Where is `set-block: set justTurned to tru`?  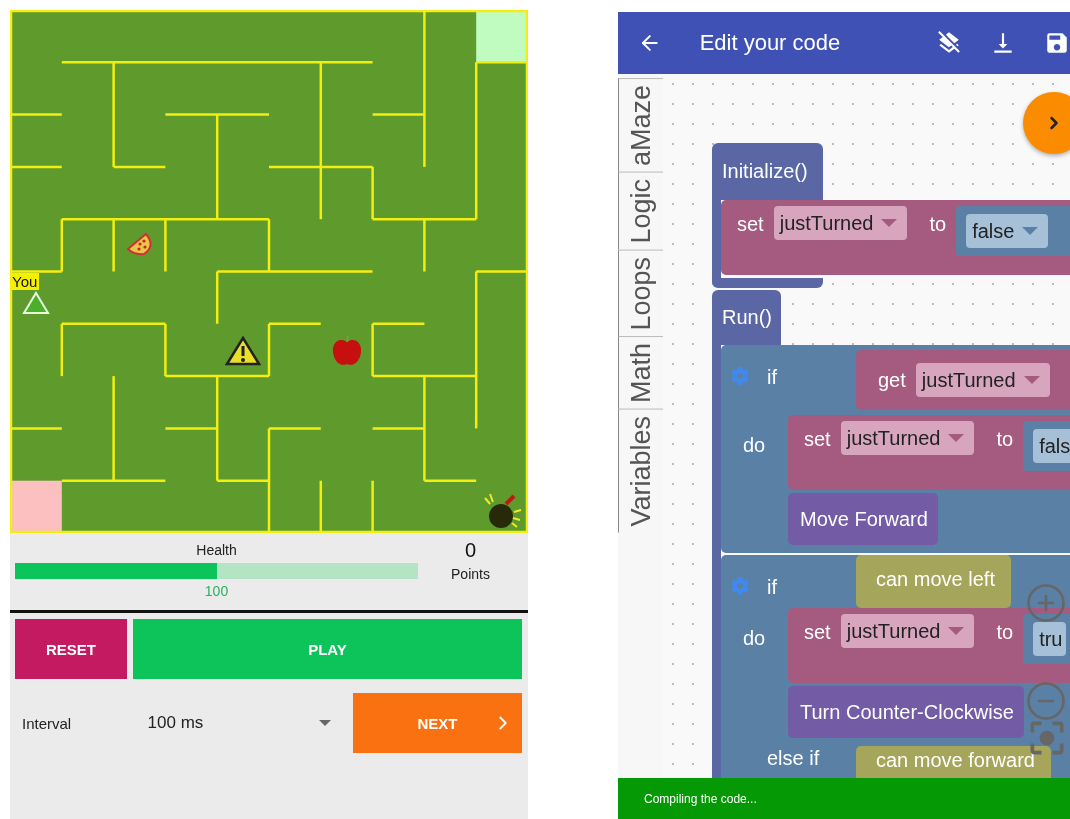 set-block: set justTurned to tru is located at coordinates (929, 645).